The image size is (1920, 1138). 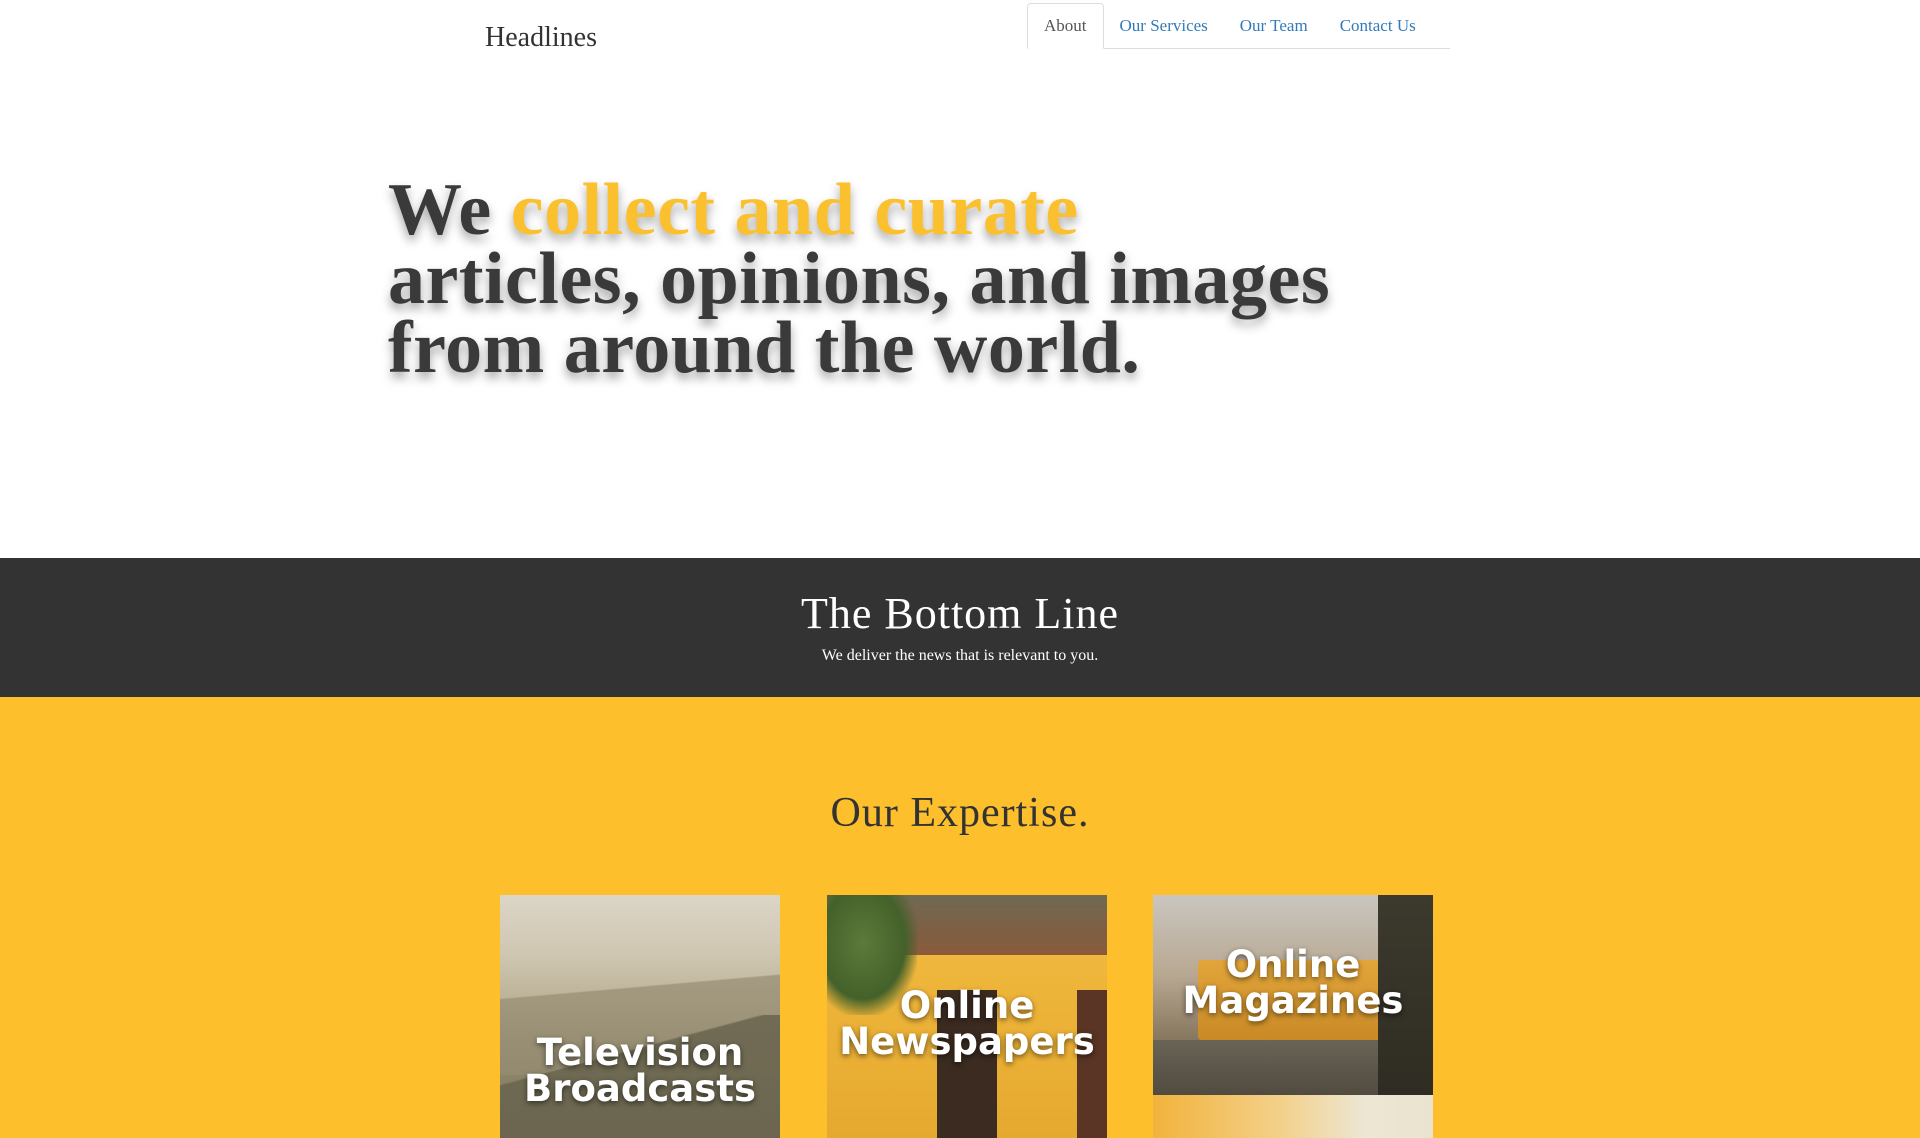 I want to click on hero-line-1: We collect and curate, so click(x=938, y=210).